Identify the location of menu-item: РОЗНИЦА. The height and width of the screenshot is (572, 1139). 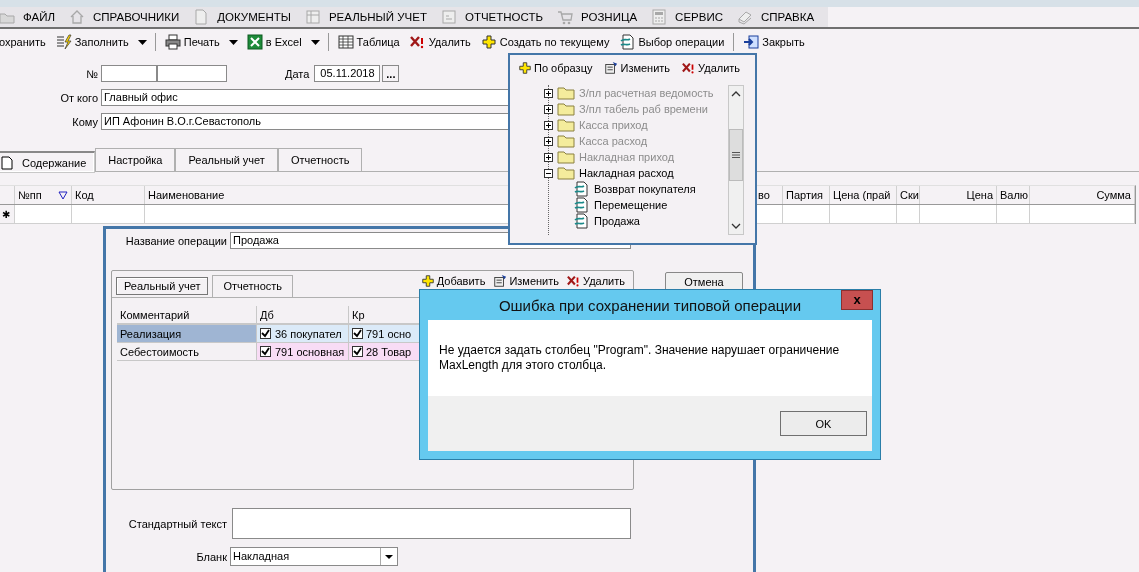
(604, 17).